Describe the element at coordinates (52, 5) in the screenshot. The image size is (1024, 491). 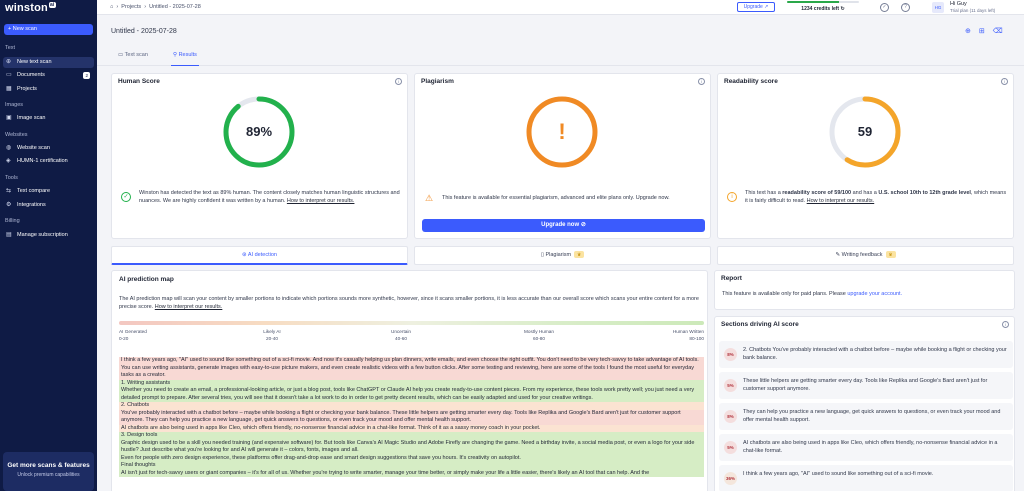
I see `brand-ai: ai` at that location.